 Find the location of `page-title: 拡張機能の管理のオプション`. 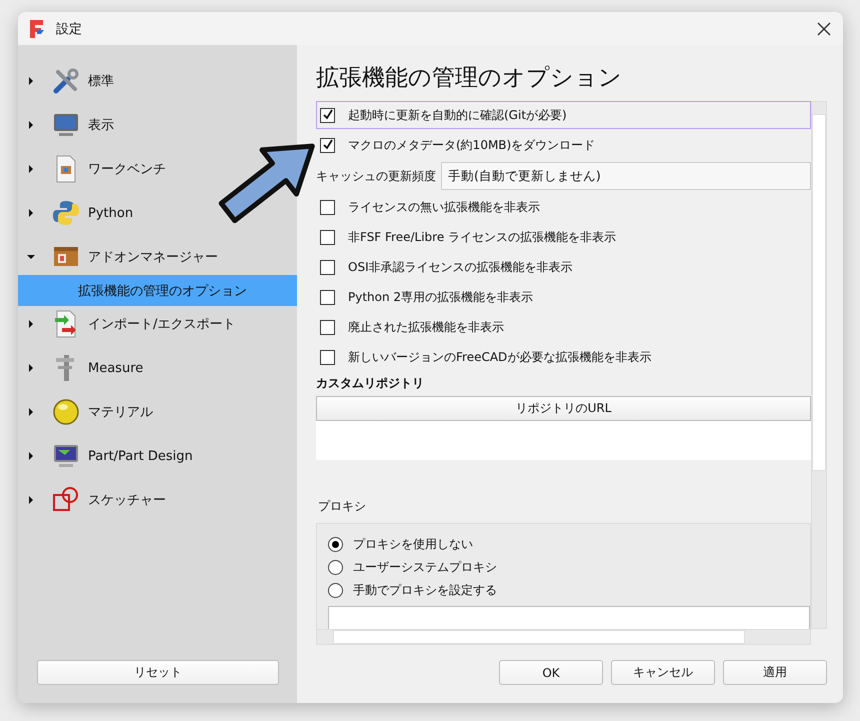

page-title: 拡張機能の管理のオプション is located at coordinates (469, 78).